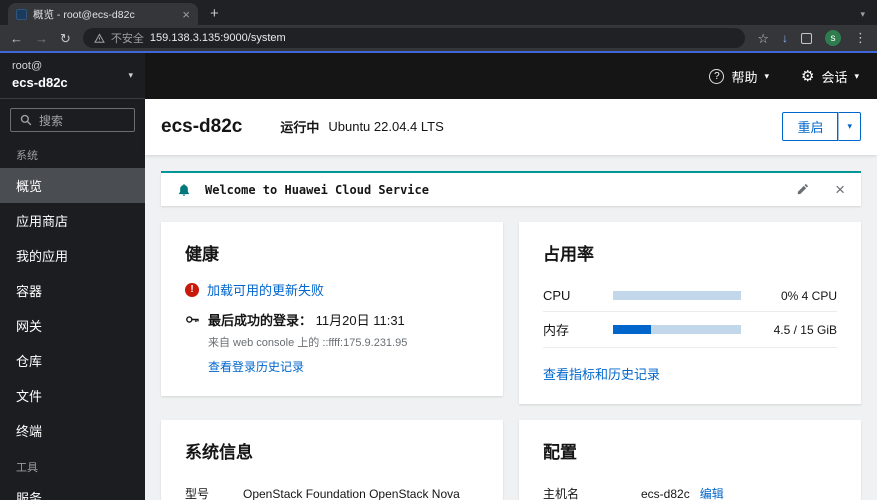 This screenshot has height=500, width=877. I want to click on browser-menu-icon: ⋮, so click(860, 38).